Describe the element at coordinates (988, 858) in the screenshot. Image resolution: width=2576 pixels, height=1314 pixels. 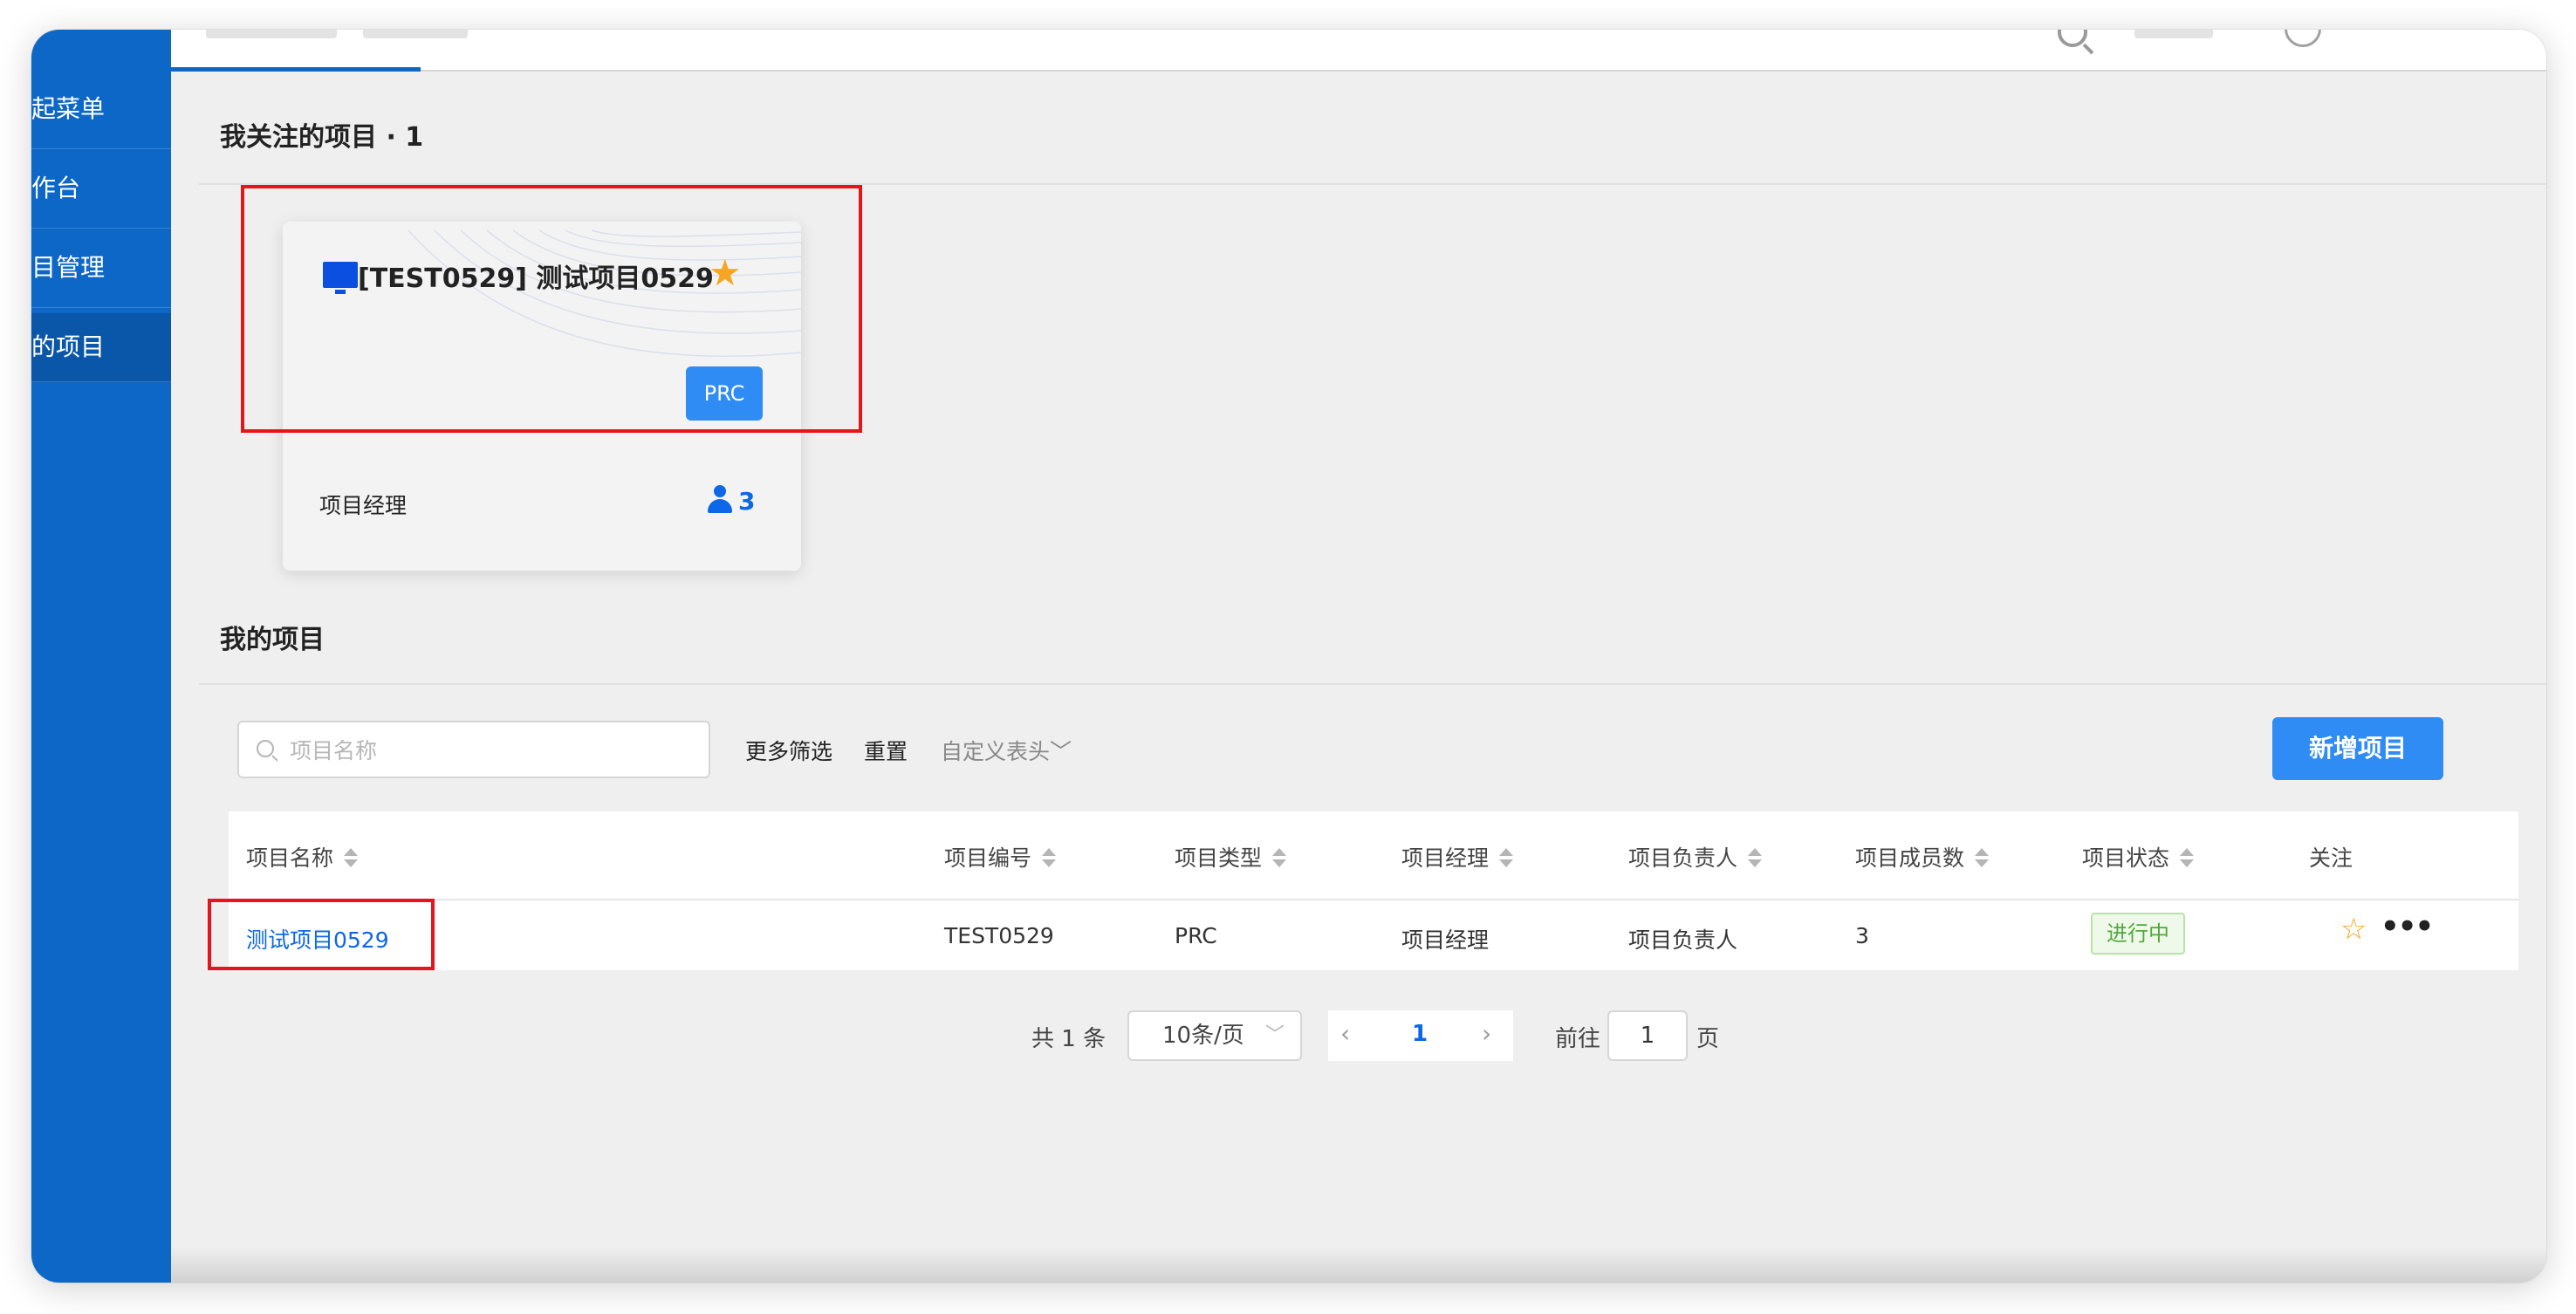
I see `column-label: 项目编号` at that location.